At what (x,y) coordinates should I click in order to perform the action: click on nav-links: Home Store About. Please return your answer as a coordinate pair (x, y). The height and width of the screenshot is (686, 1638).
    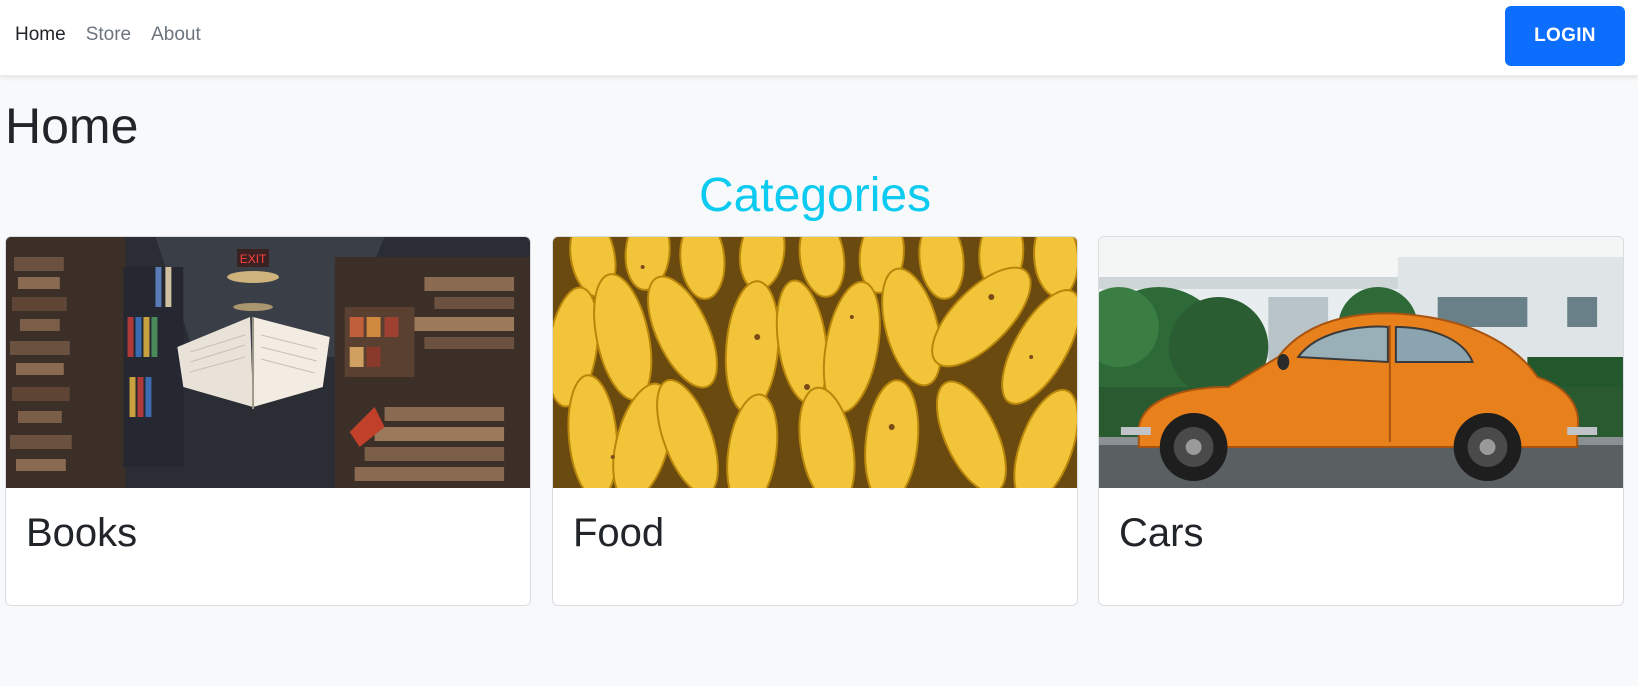
    Looking at the image, I should click on (108, 35).